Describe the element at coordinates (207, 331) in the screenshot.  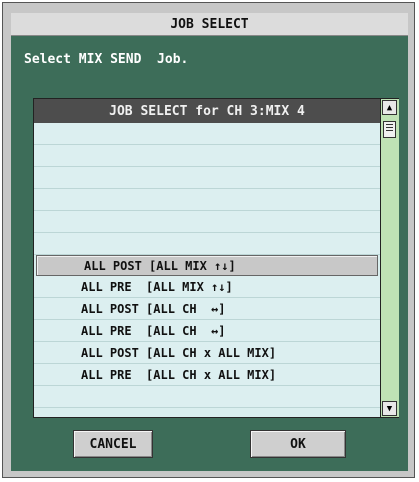
I see `list-item: ALL PRE [ALL CH ↔]` at that location.